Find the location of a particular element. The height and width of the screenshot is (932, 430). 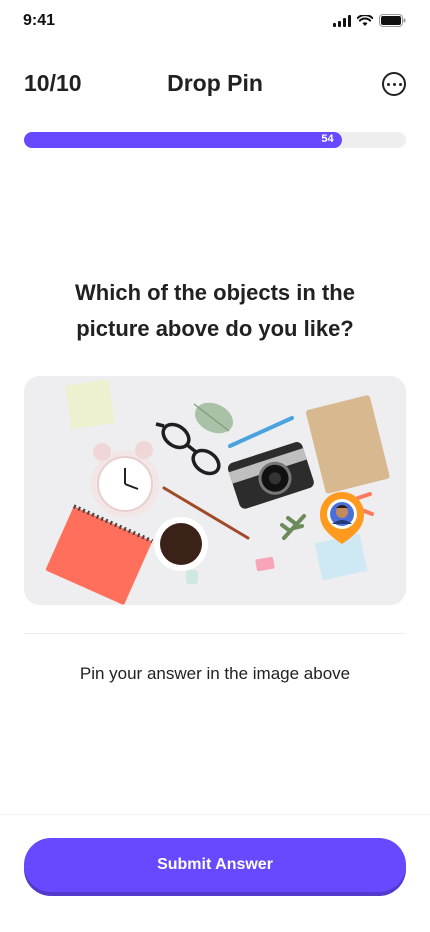

alarm-clock is located at coordinates (125, 479).